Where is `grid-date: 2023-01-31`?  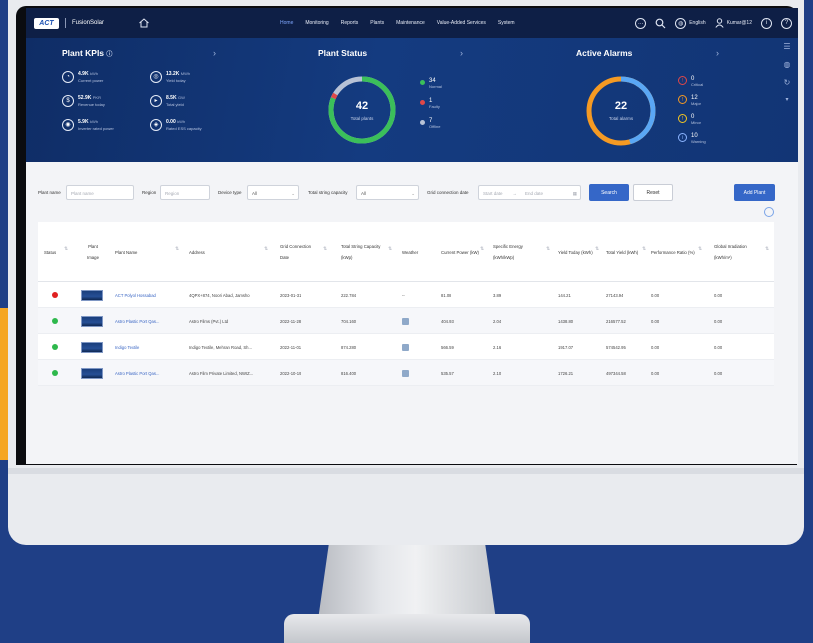 grid-date: 2023-01-31 is located at coordinates (291, 295).